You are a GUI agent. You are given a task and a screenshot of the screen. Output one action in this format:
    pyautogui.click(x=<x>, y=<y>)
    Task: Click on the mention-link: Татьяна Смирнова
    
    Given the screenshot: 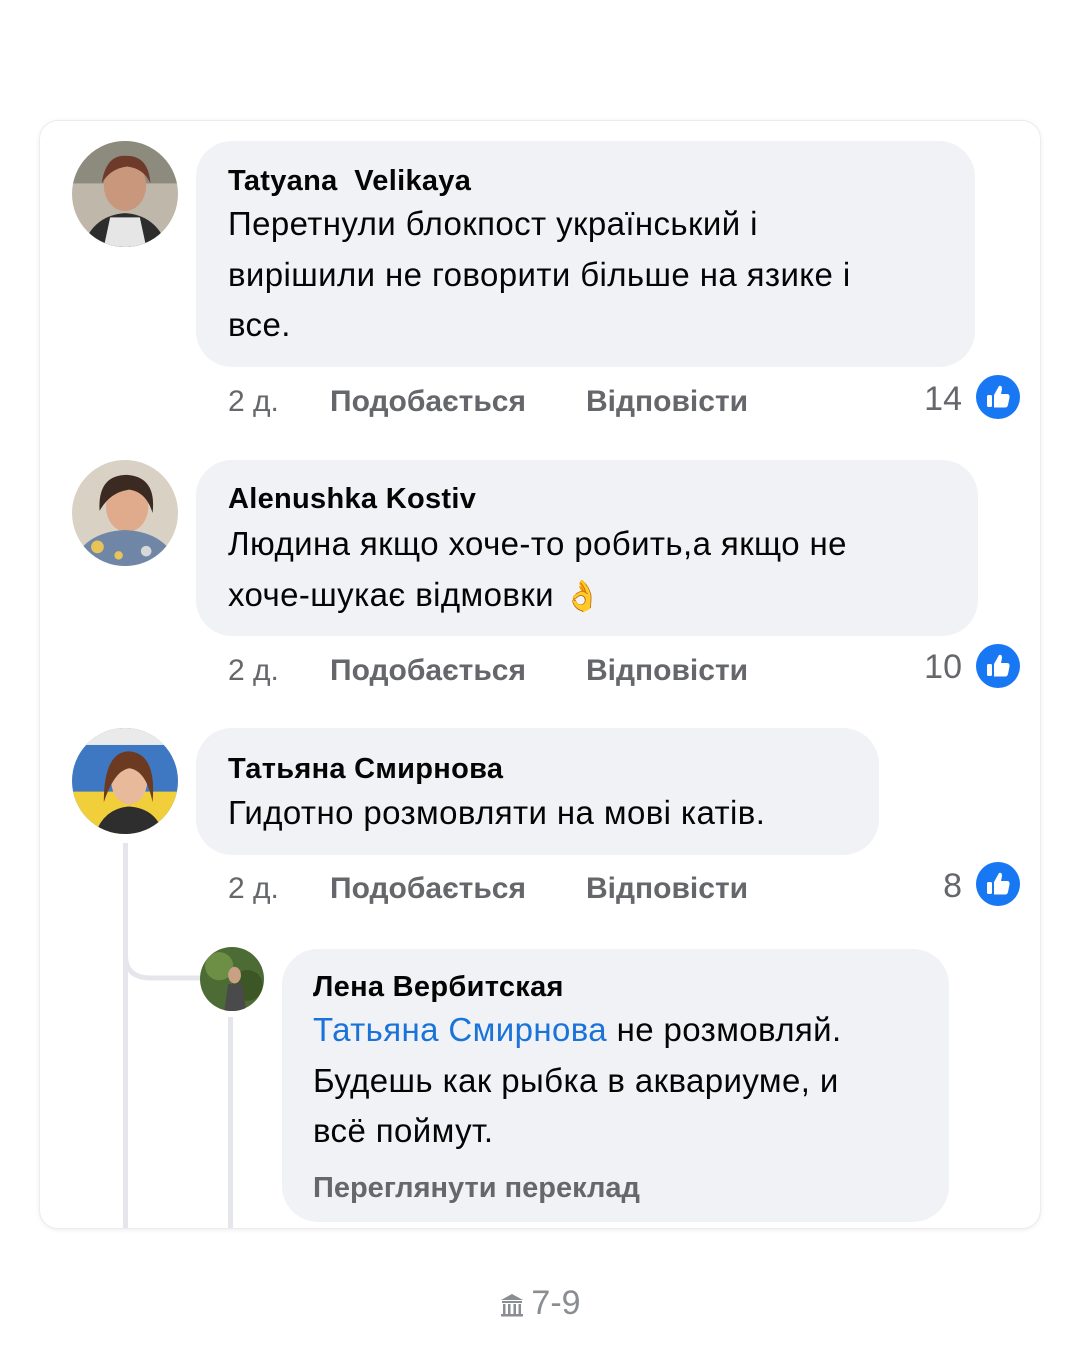 What is the action you would take?
    pyautogui.click(x=460, y=1029)
    